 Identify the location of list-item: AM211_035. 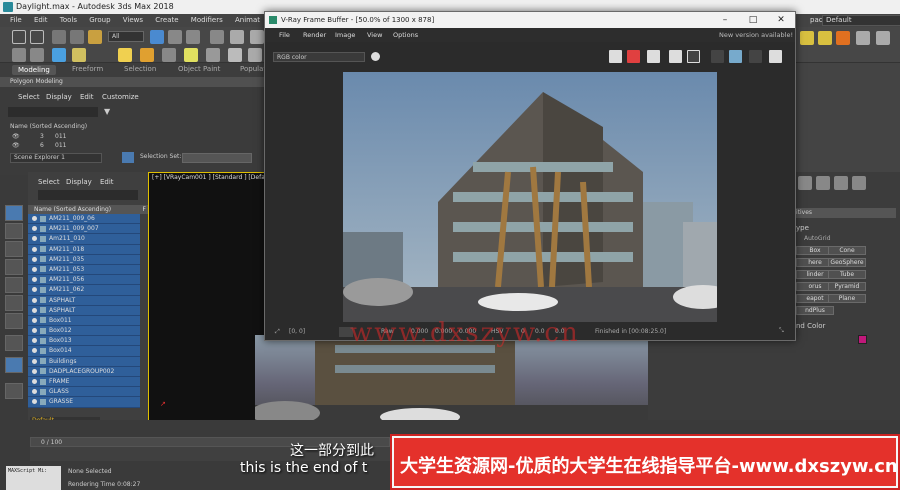
(84, 259).